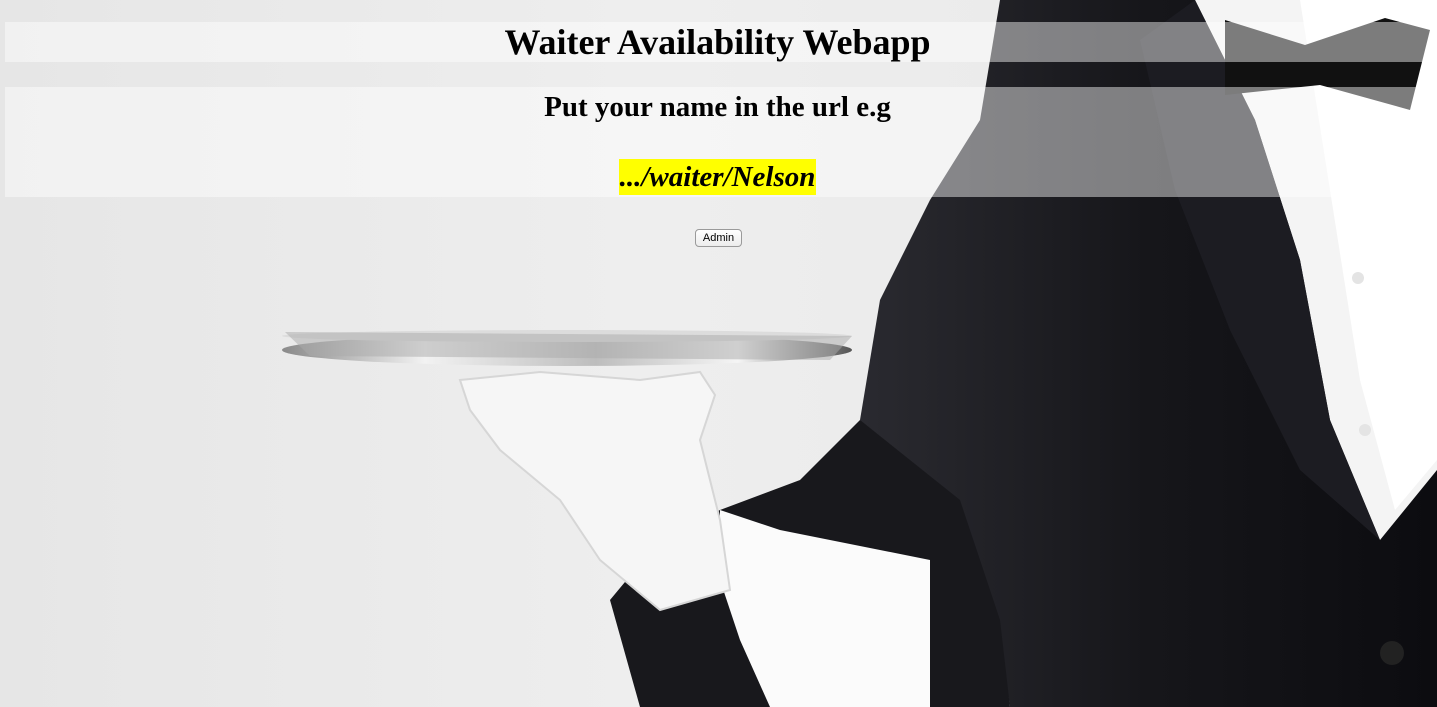 This screenshot has height=707, width=1437. I want to click on instructions-text: Put your name in the url e.g, so click(717, 107).